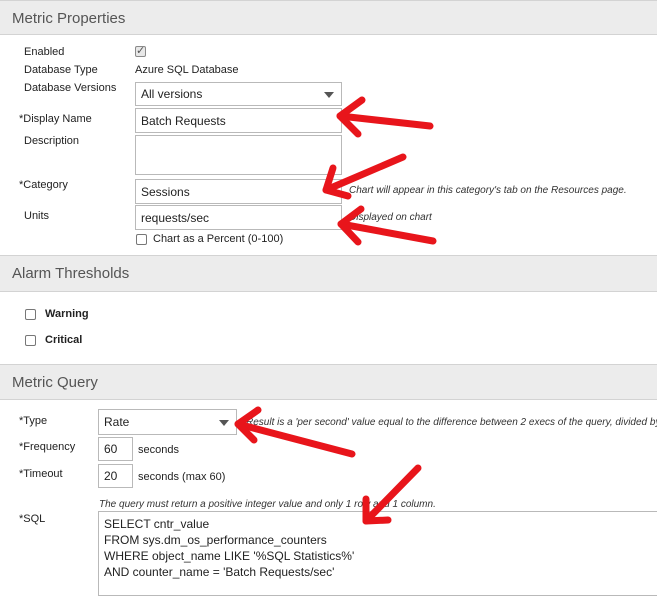  Describe the element at coordinates (158, 450) in the screenshot. I see `frequency-unit: seconds` at that location.